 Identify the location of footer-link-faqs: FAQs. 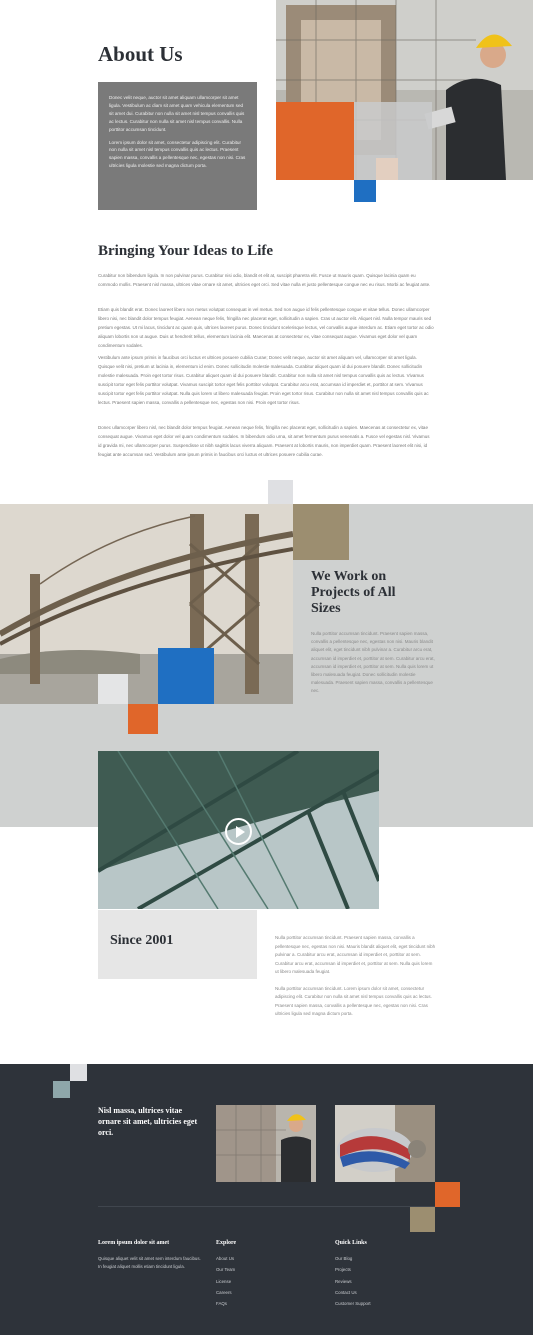
(225, 1303).